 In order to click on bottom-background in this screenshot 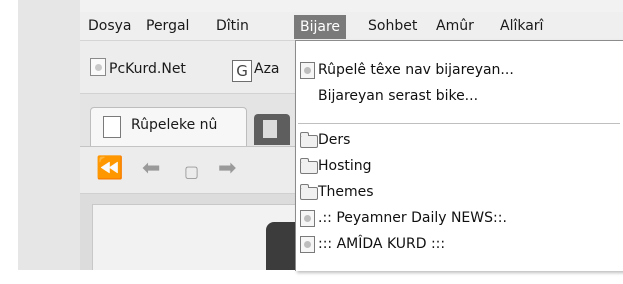, I will do `click(311, 277)`.